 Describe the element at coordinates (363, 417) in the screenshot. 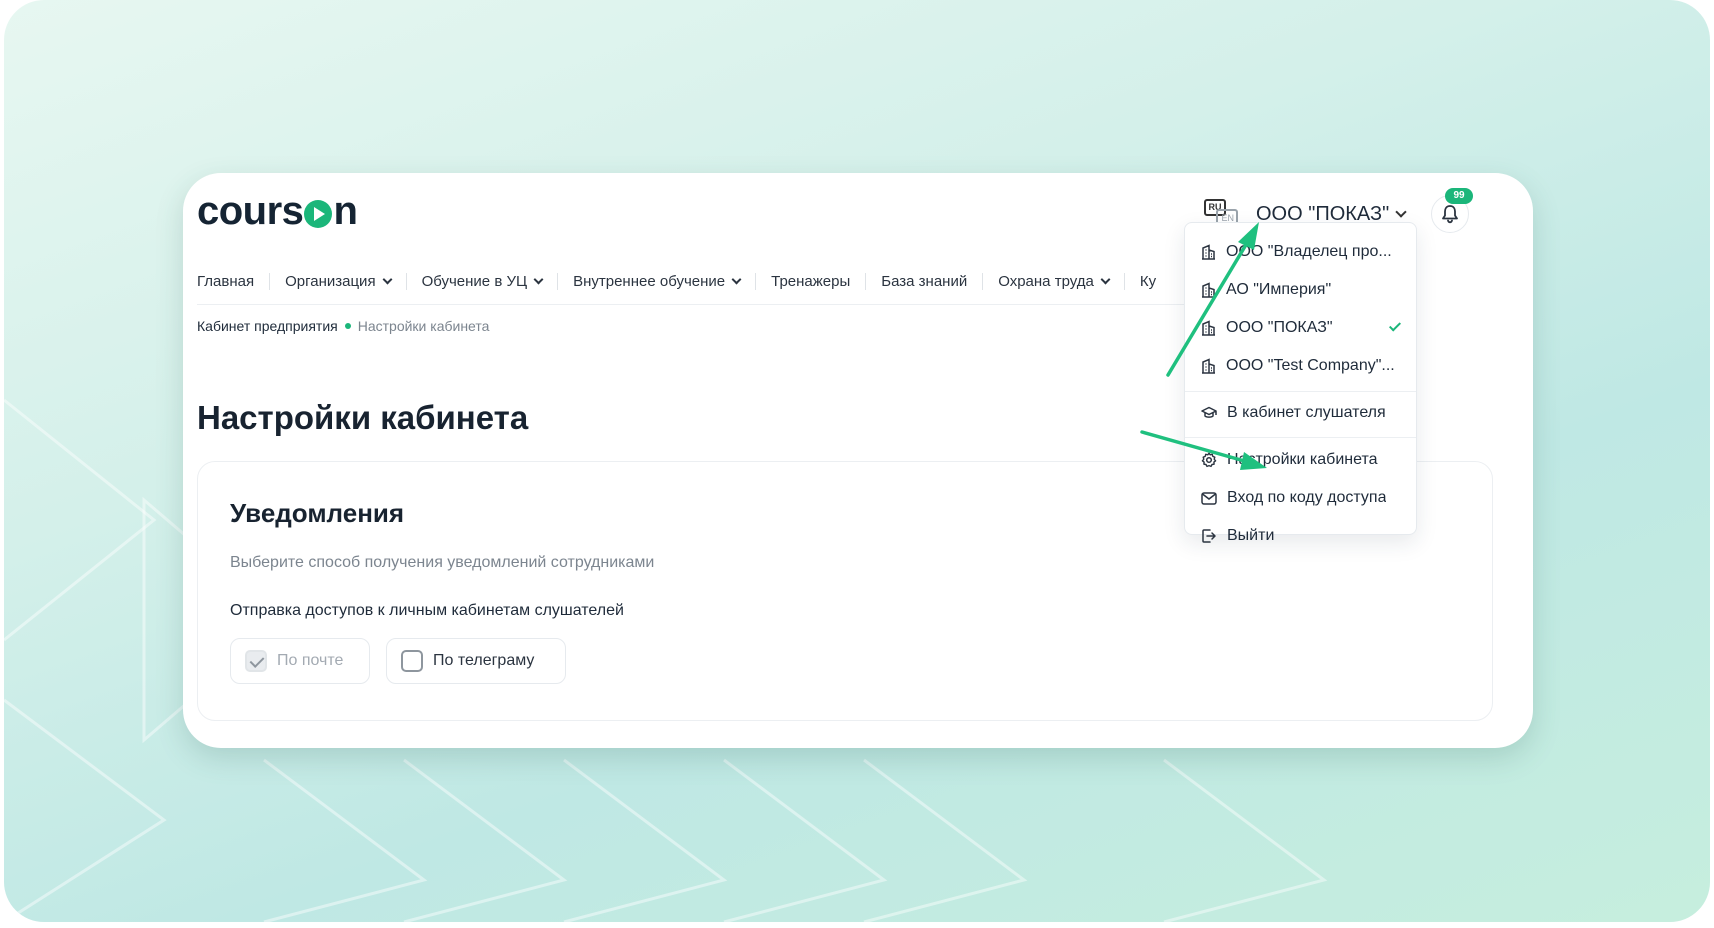

I see `page-title: Настройки кабинета` at that location.